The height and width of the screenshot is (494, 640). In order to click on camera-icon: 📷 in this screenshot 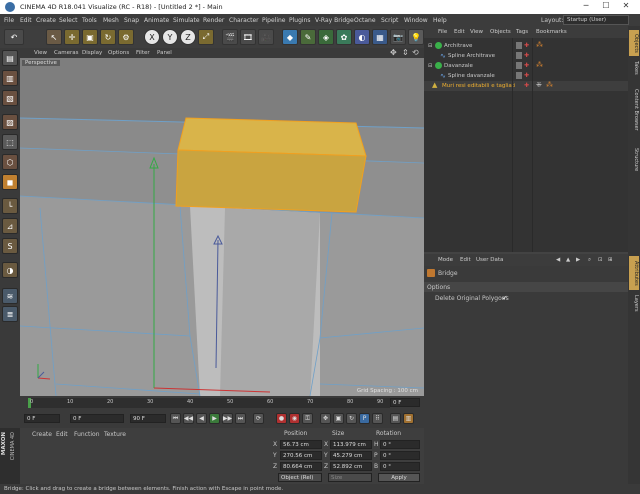, I will do `click(398, 37)`.